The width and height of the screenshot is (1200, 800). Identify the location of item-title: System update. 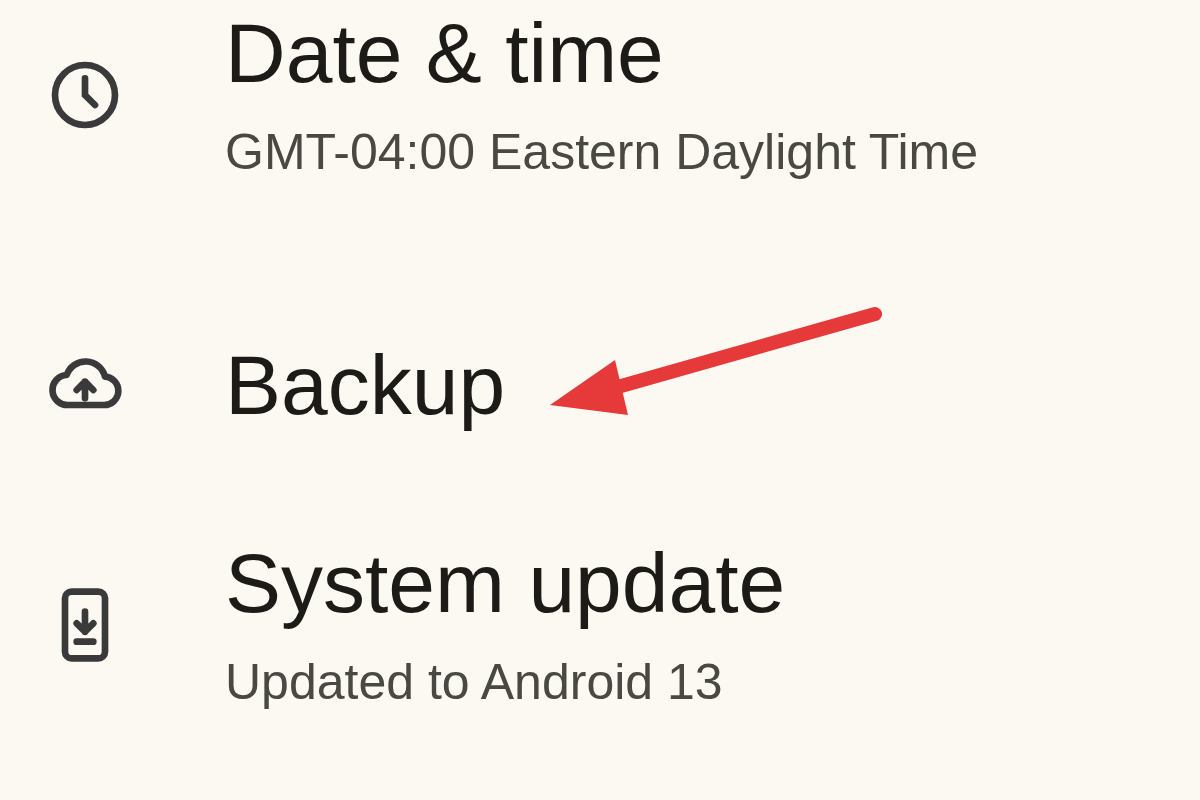
(505, 583).